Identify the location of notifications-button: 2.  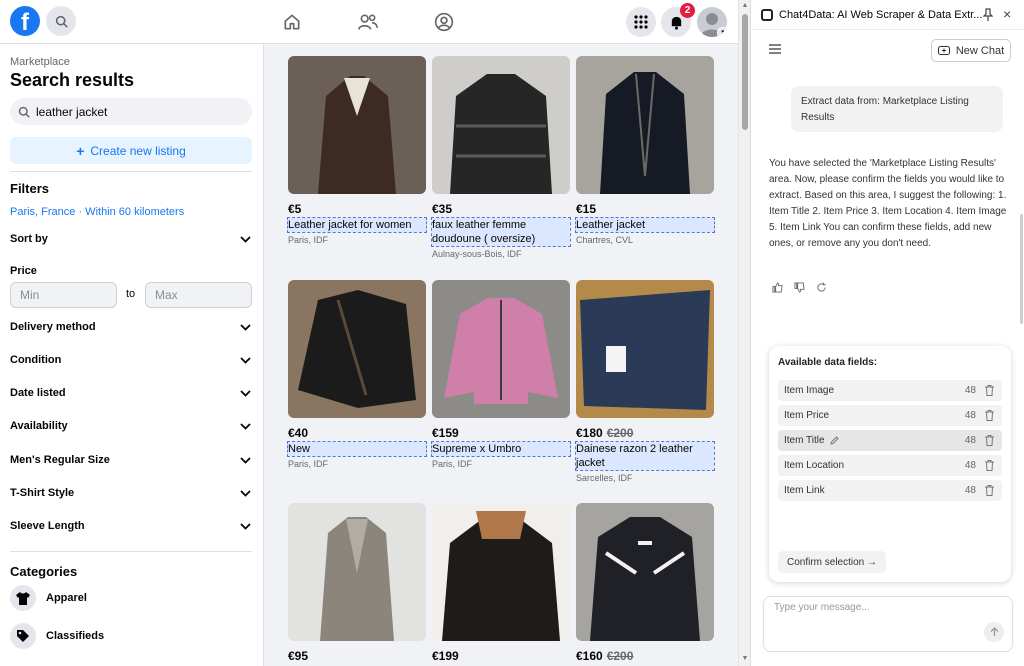
(678, 20).